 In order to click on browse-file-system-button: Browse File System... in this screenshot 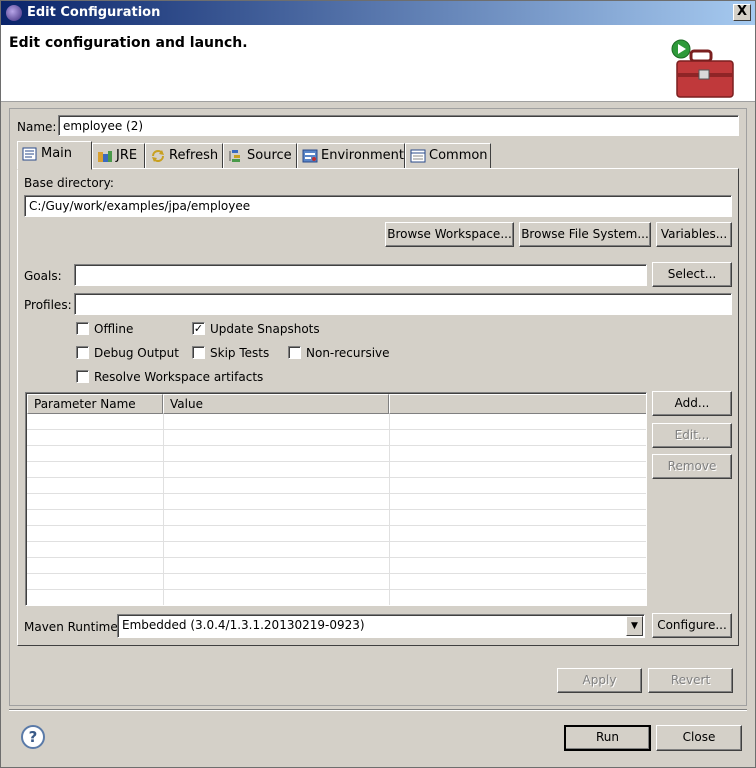, I will do `click(585, 234)`.